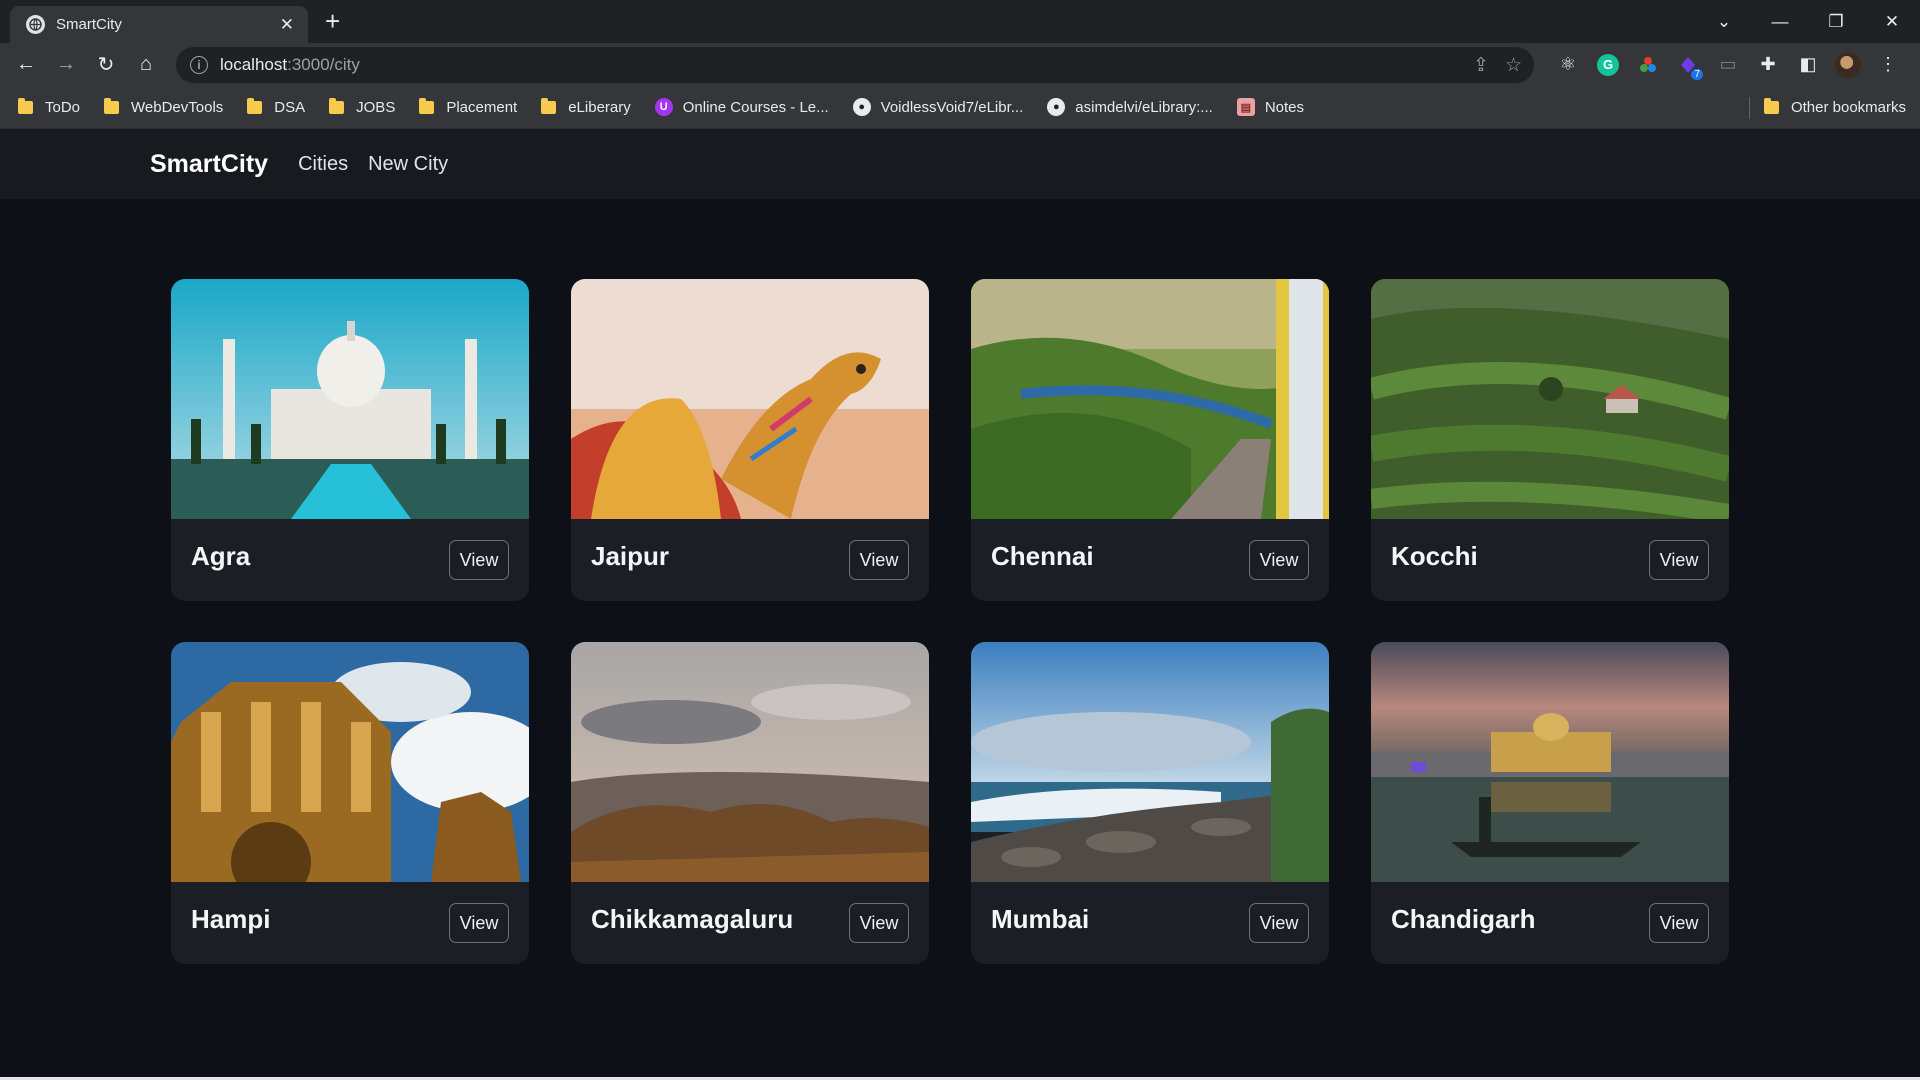 Image resolution: width=1920 pixels, height=1080 pixels. I want to click on bookmark-item: JOBS, so click(362, 106).